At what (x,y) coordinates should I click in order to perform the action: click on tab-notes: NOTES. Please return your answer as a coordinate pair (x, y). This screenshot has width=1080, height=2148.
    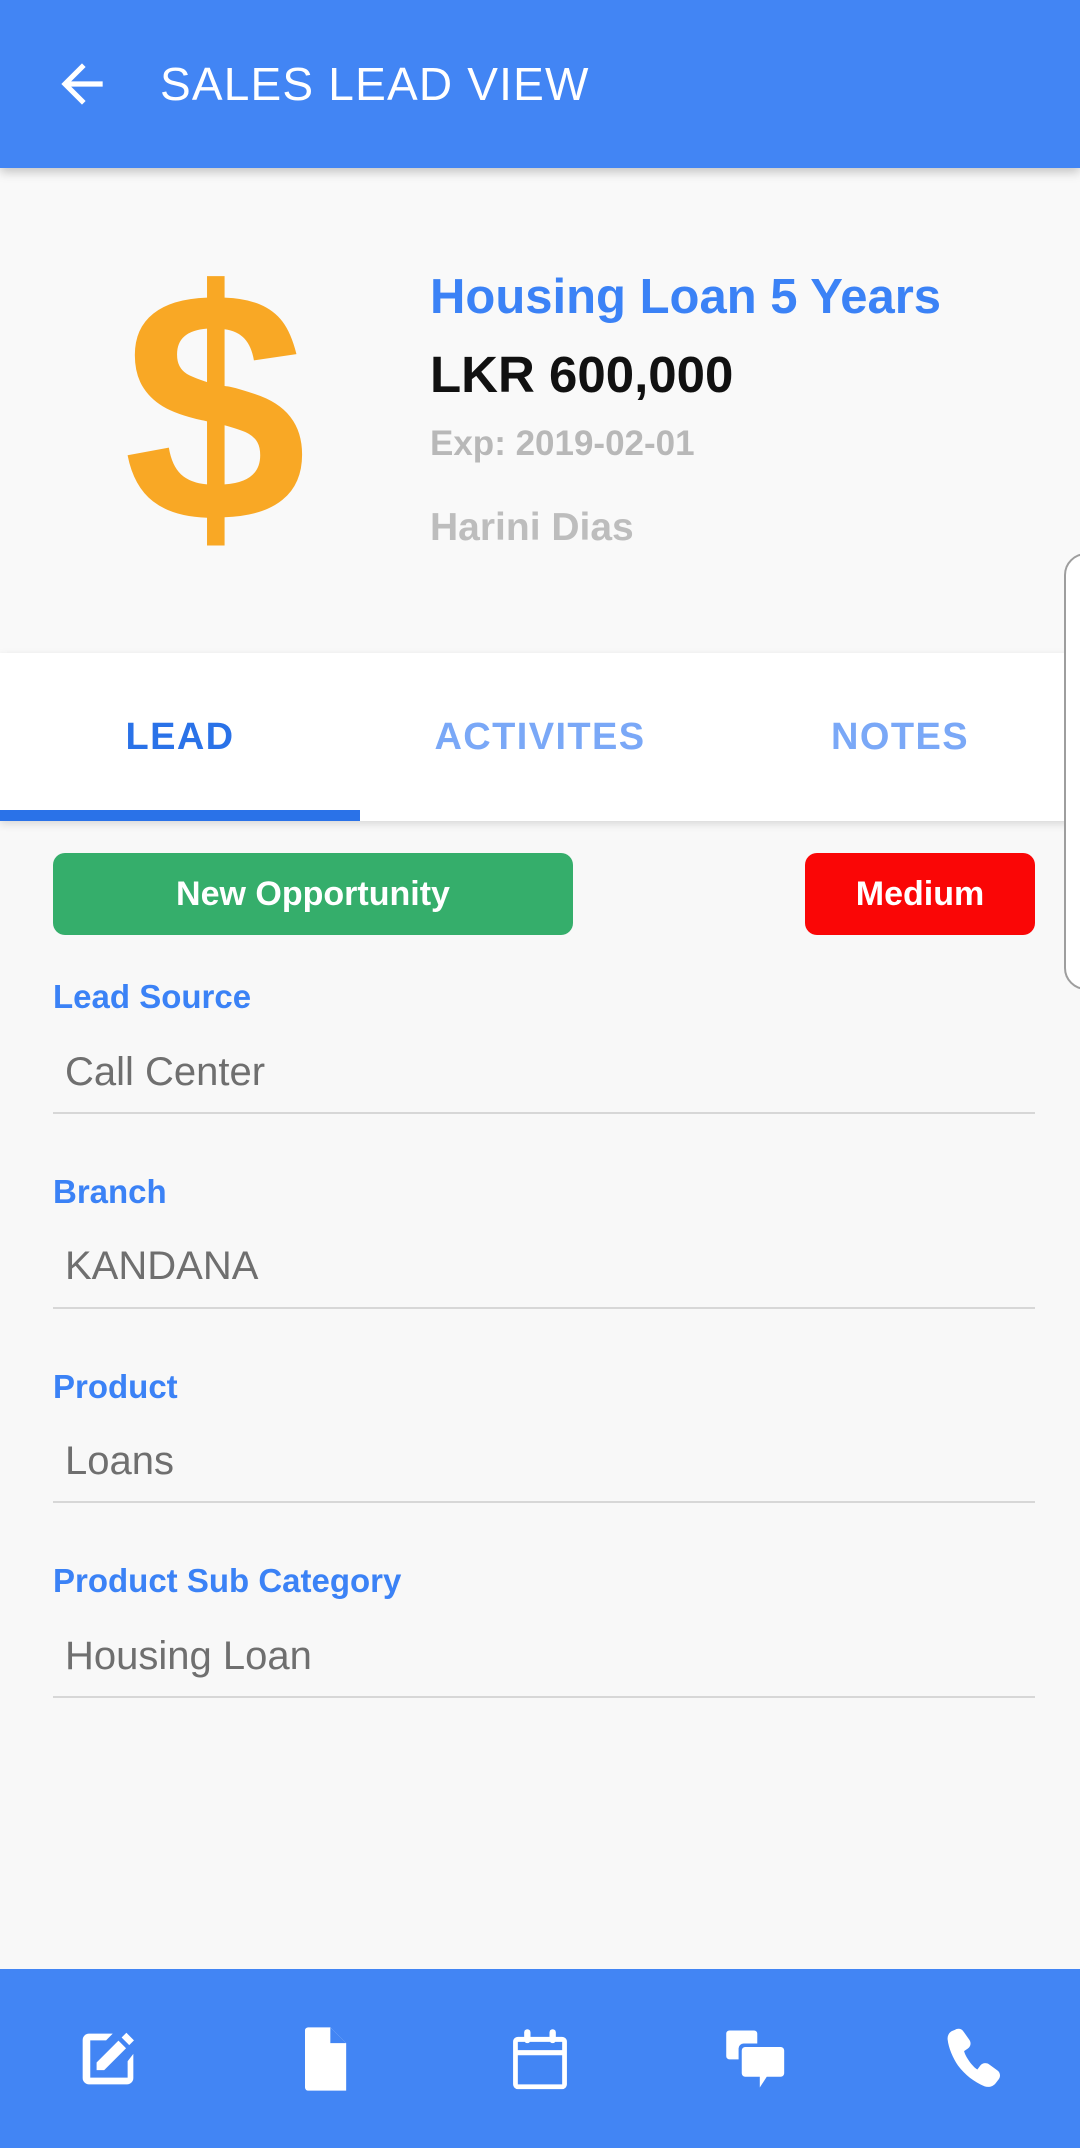
    Looking at the image, I should click on (900, 737).